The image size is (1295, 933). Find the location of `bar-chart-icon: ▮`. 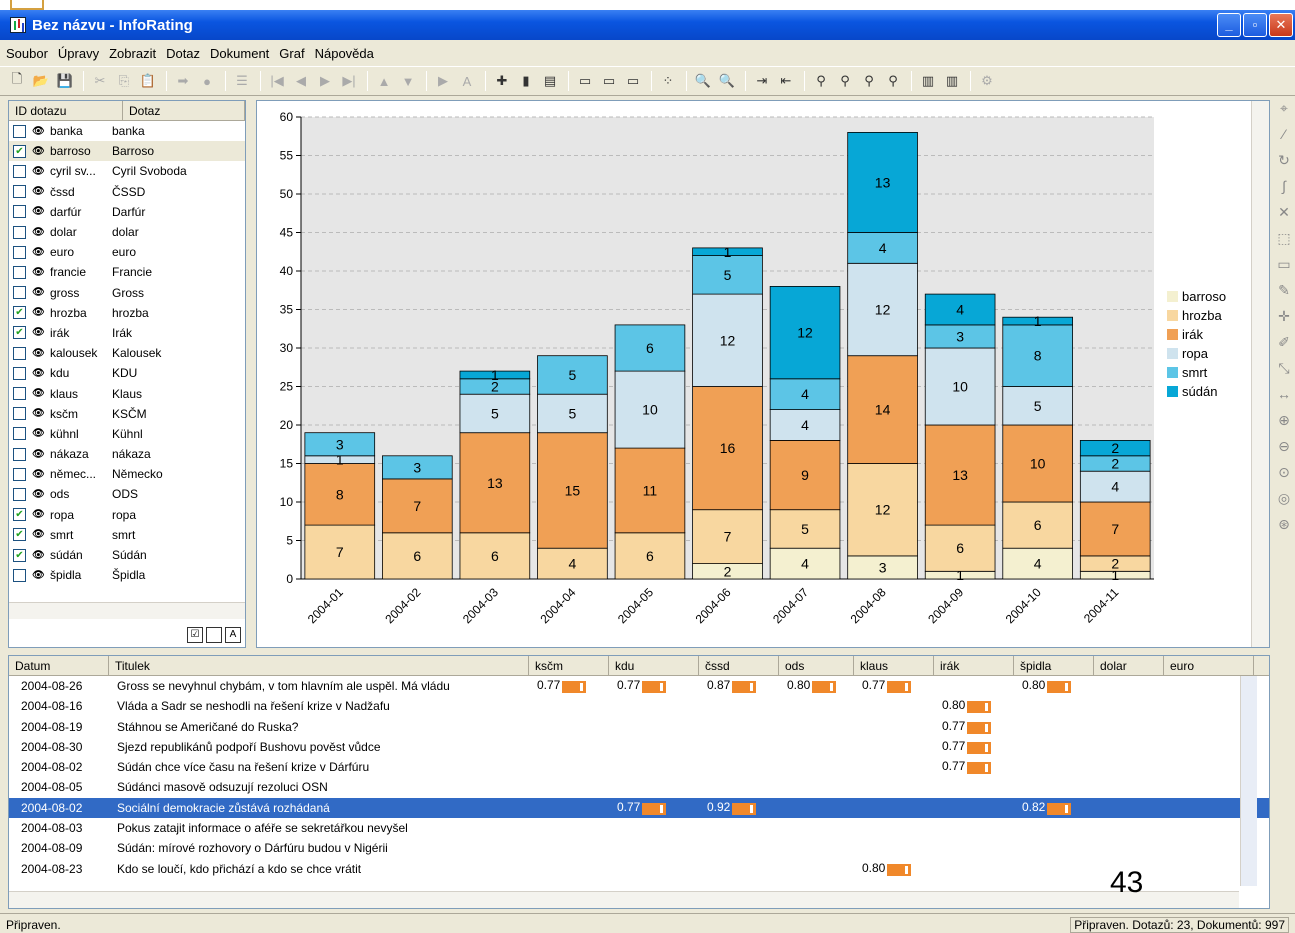

bar-chart-icon: ▮ is located at coordinates (526, 81).